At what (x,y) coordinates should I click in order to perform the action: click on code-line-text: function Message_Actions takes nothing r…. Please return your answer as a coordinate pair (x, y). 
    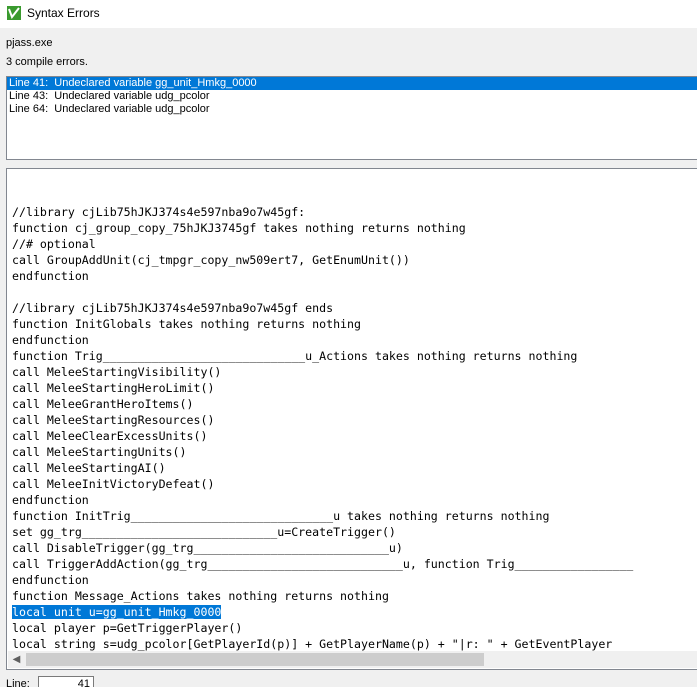
    Looking at the image, I should click on (200, 596).